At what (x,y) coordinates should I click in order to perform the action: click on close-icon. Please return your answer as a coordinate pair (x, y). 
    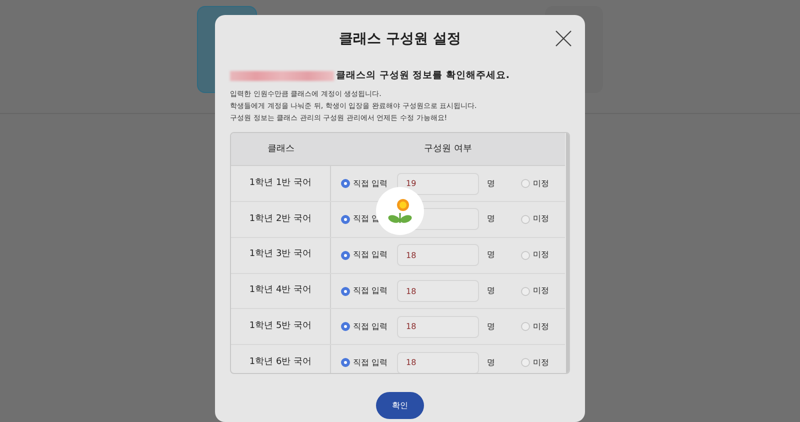
    Looking at the image, I should click on (563, 38).